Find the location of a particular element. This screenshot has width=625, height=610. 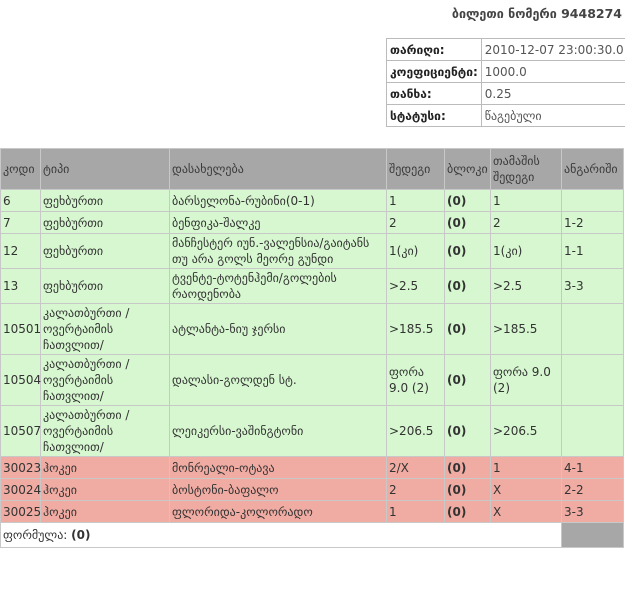

table-row: 30023 ჰოკეი მონრეალი-ოტავა 2/X (0) 1 4-1 is located at coordinates (312, 467).